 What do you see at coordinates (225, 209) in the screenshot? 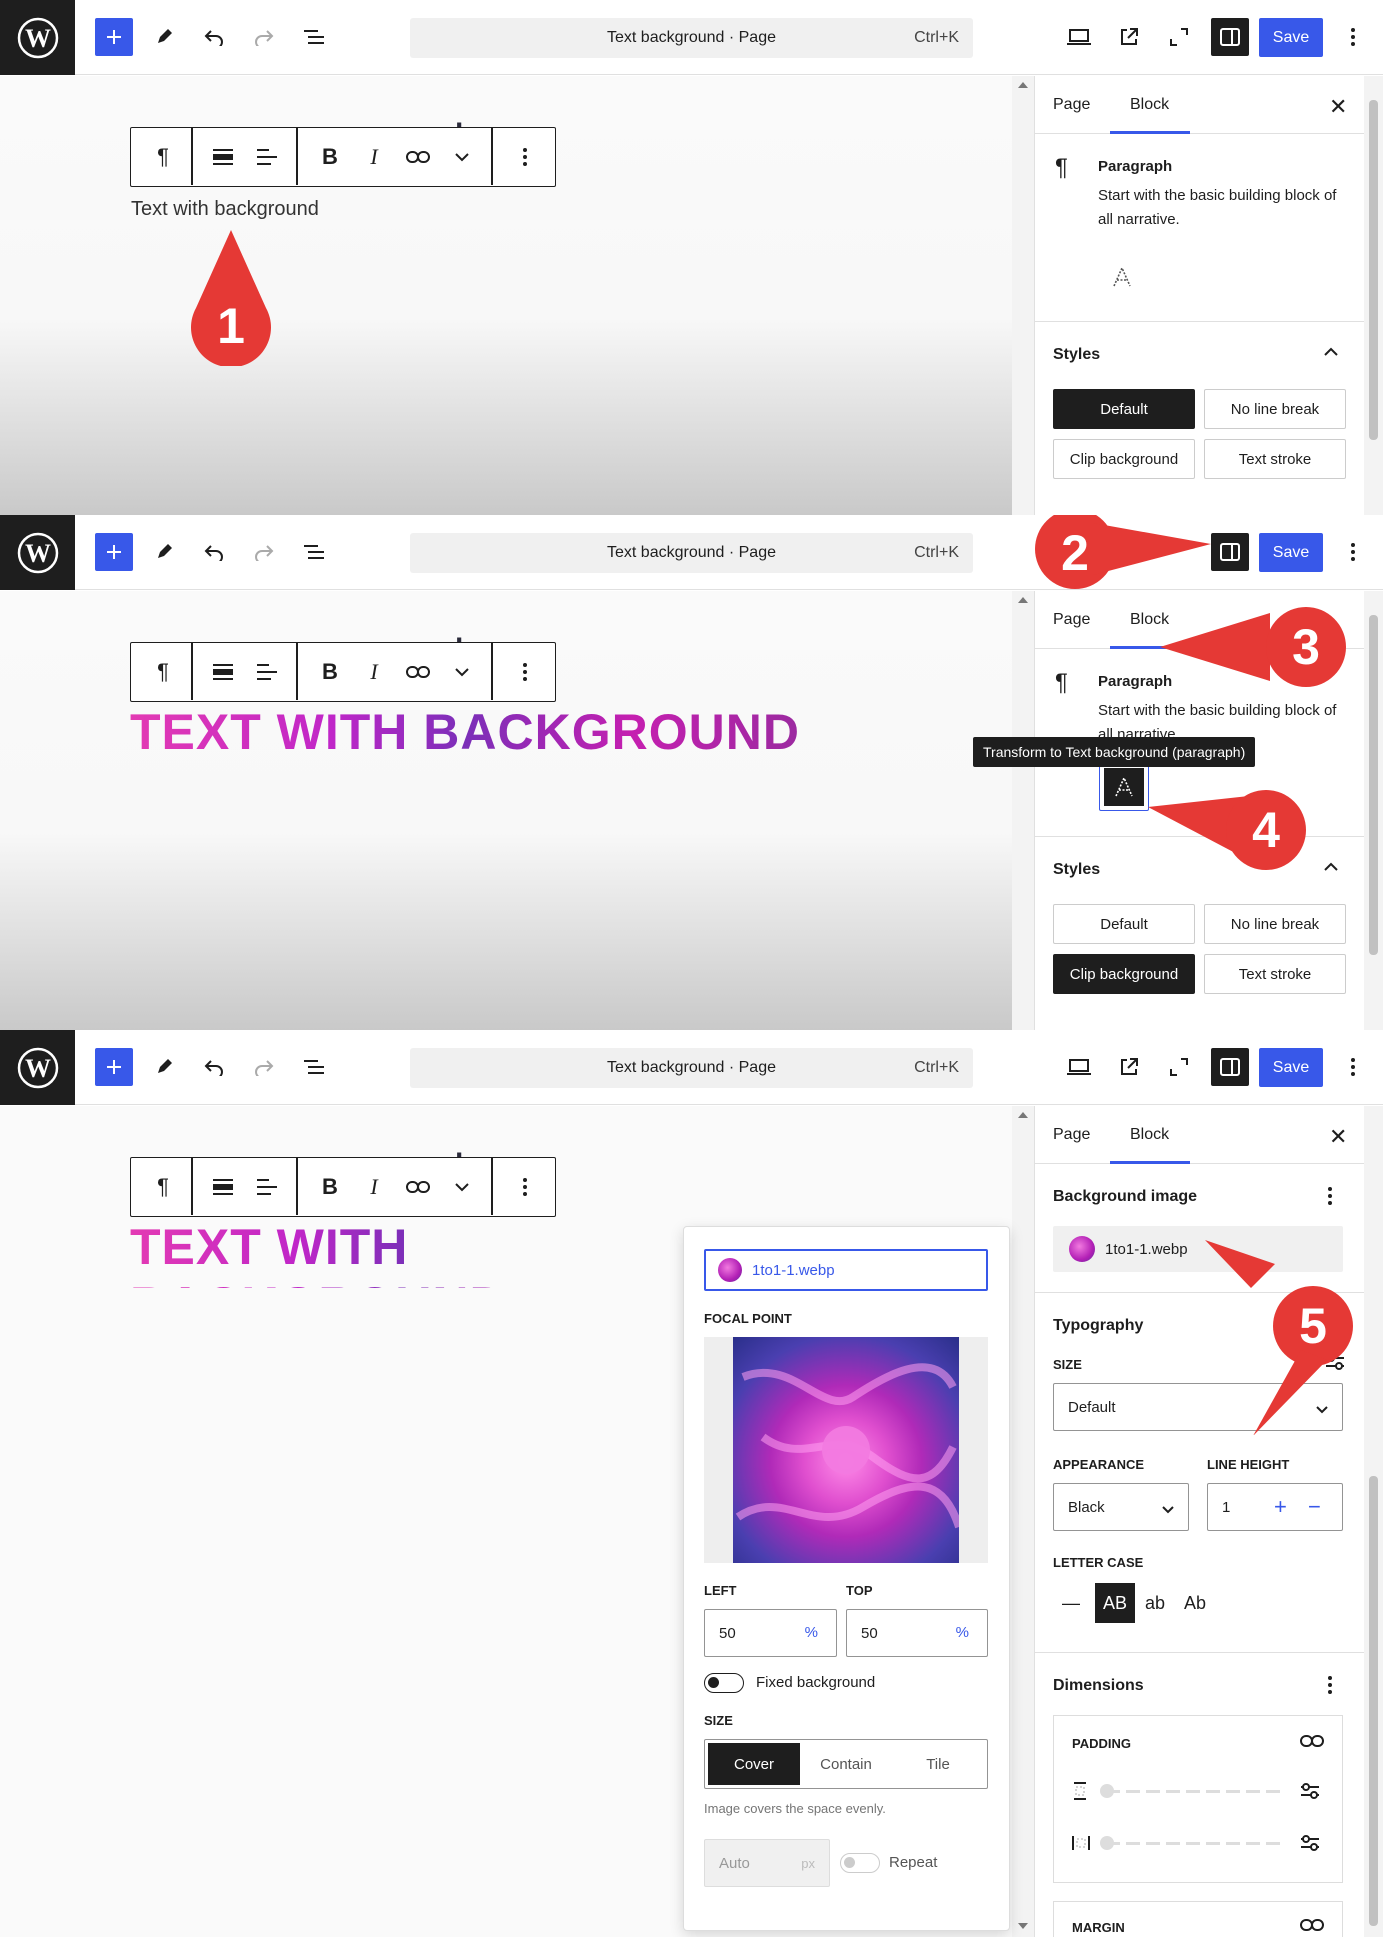
I see `paragraph-block: Text with background` at bounding box center [225, 209].